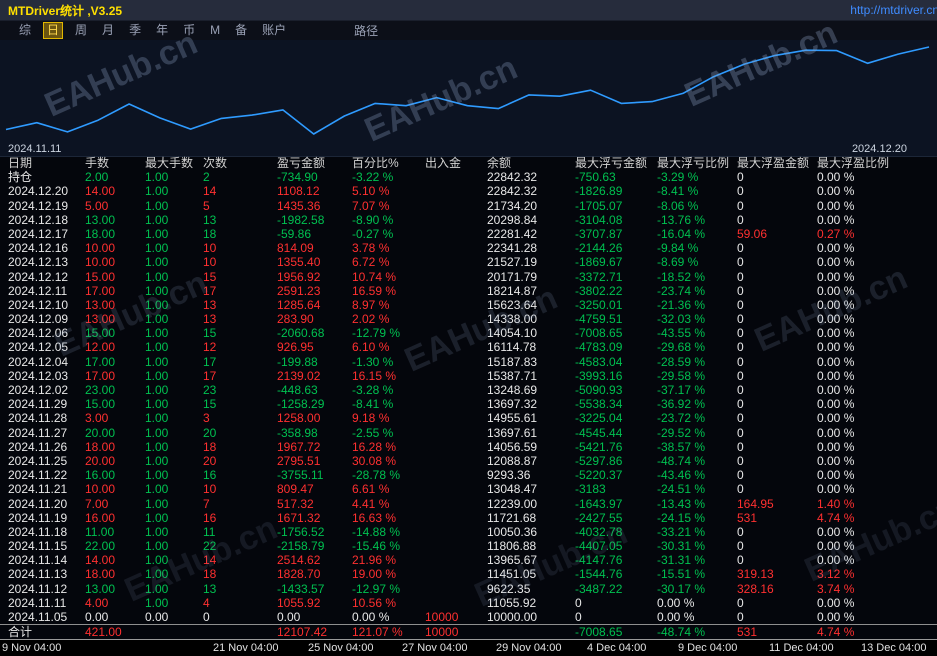 The image size is (937, 656). I want to click on toolbar-item-9: 备, so click(241, 30).